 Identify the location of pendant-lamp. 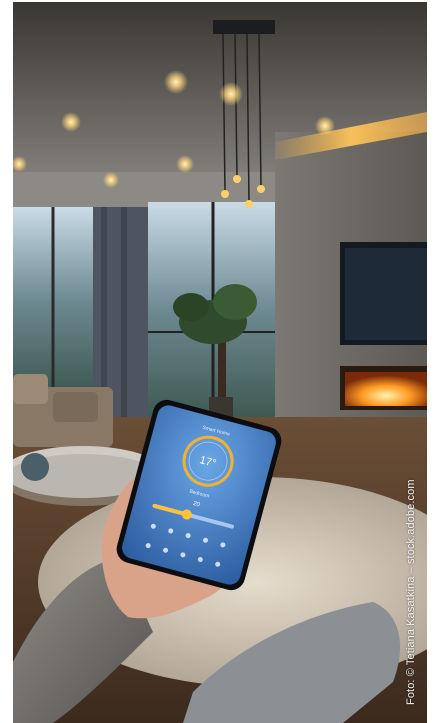
(244, 27).